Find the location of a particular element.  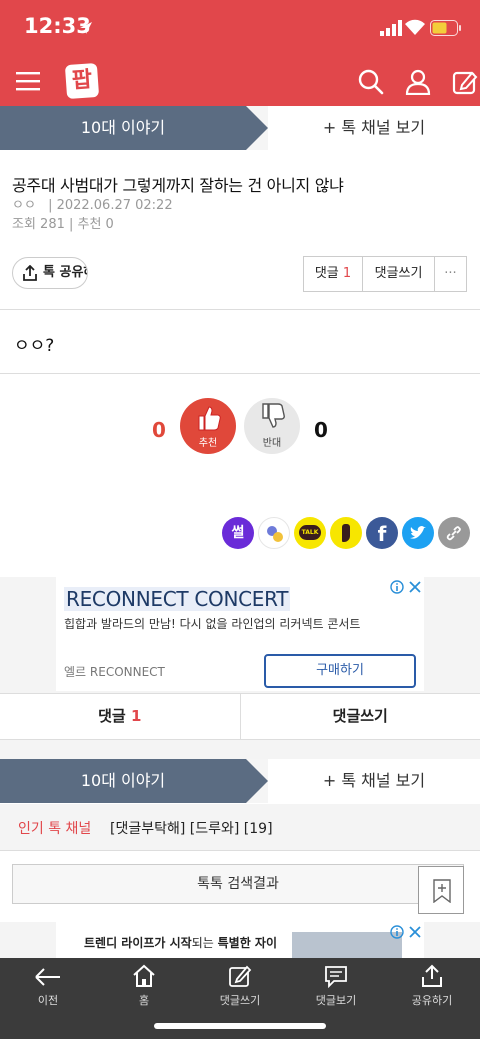

facebook-share-icon: f is located at coordinates (382, 533).